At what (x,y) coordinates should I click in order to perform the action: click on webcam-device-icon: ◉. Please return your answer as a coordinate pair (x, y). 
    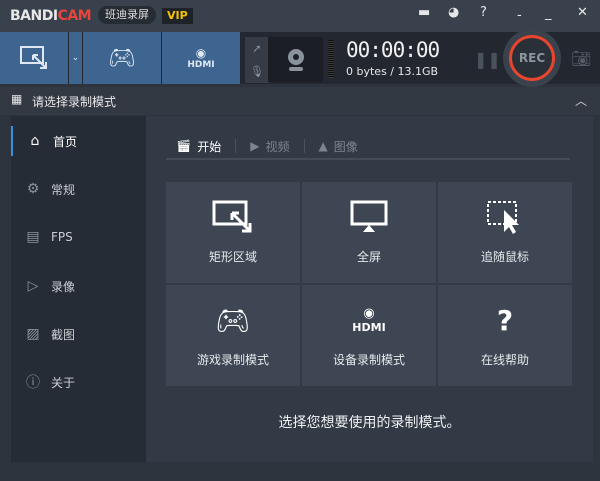
    Looking at the image, I should click on (201, 53).